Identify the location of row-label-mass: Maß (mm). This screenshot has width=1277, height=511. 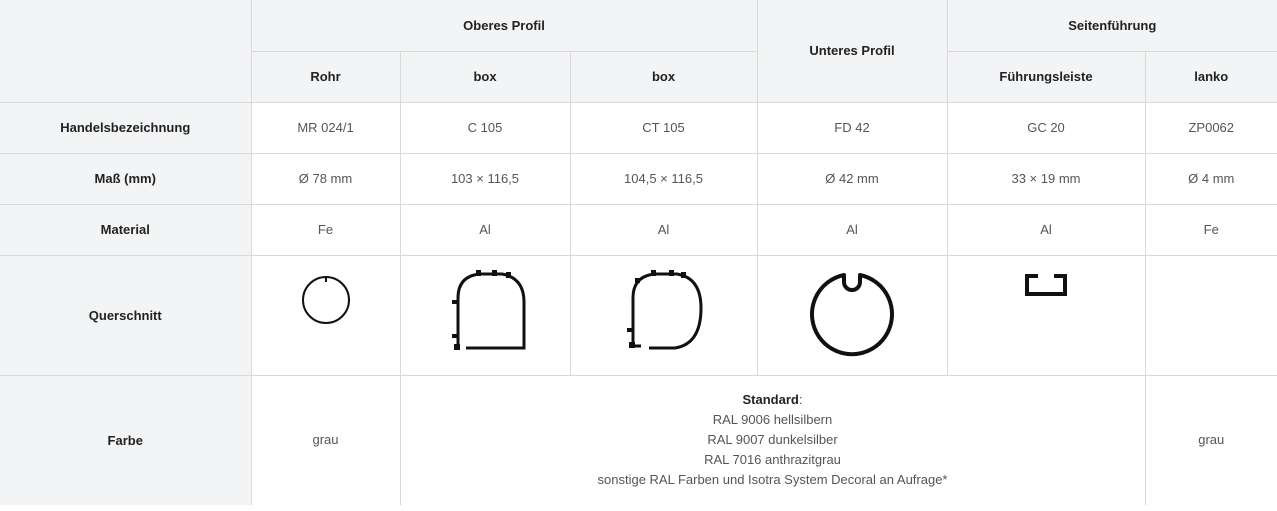
(126, 178).